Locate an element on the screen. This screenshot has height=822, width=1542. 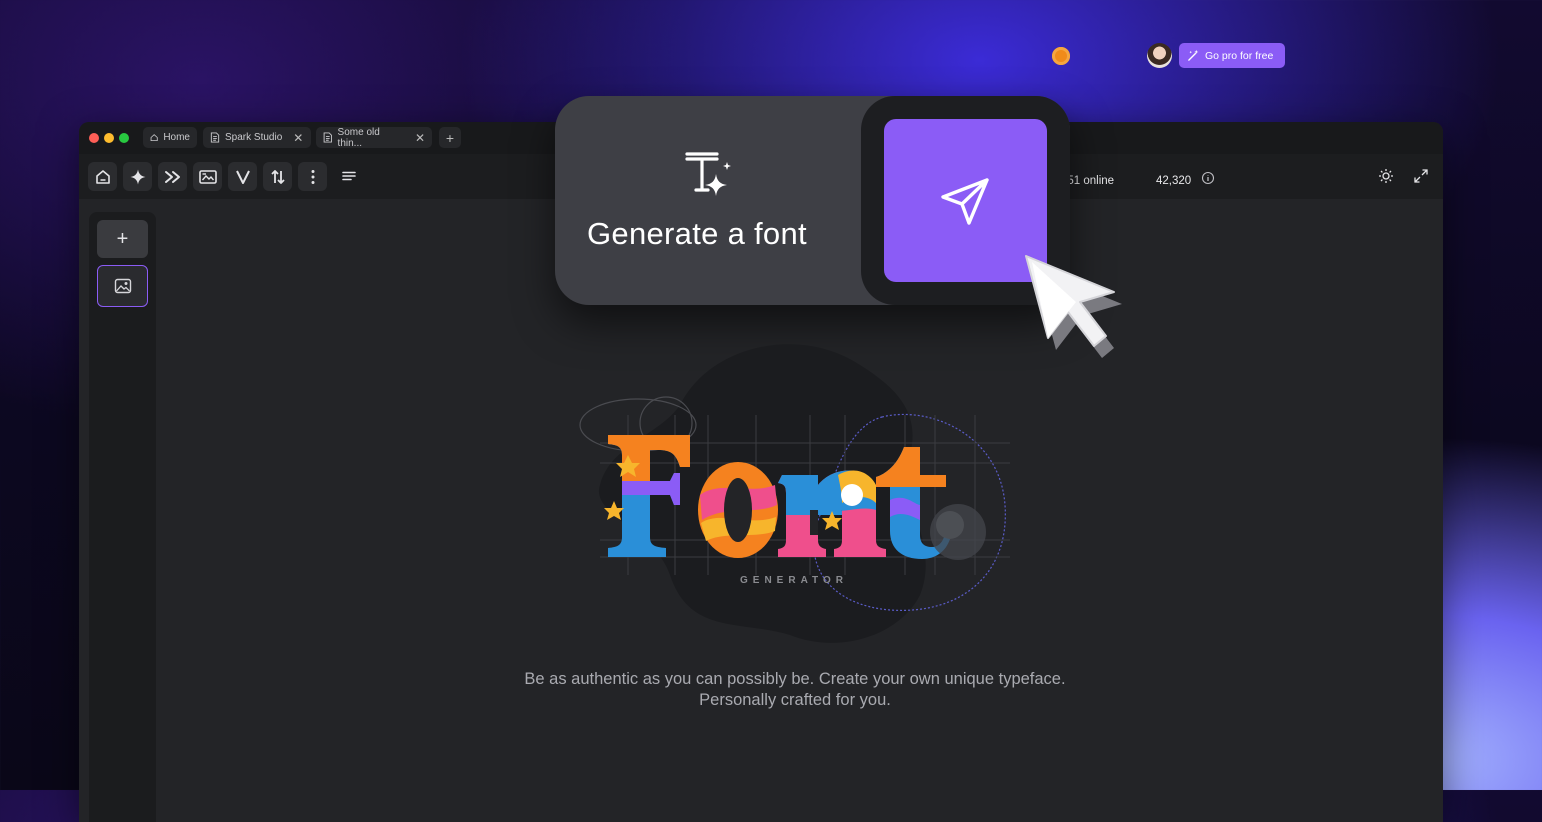
description-line-2: Personally crafted for you. is located at coordinates (795, 700).